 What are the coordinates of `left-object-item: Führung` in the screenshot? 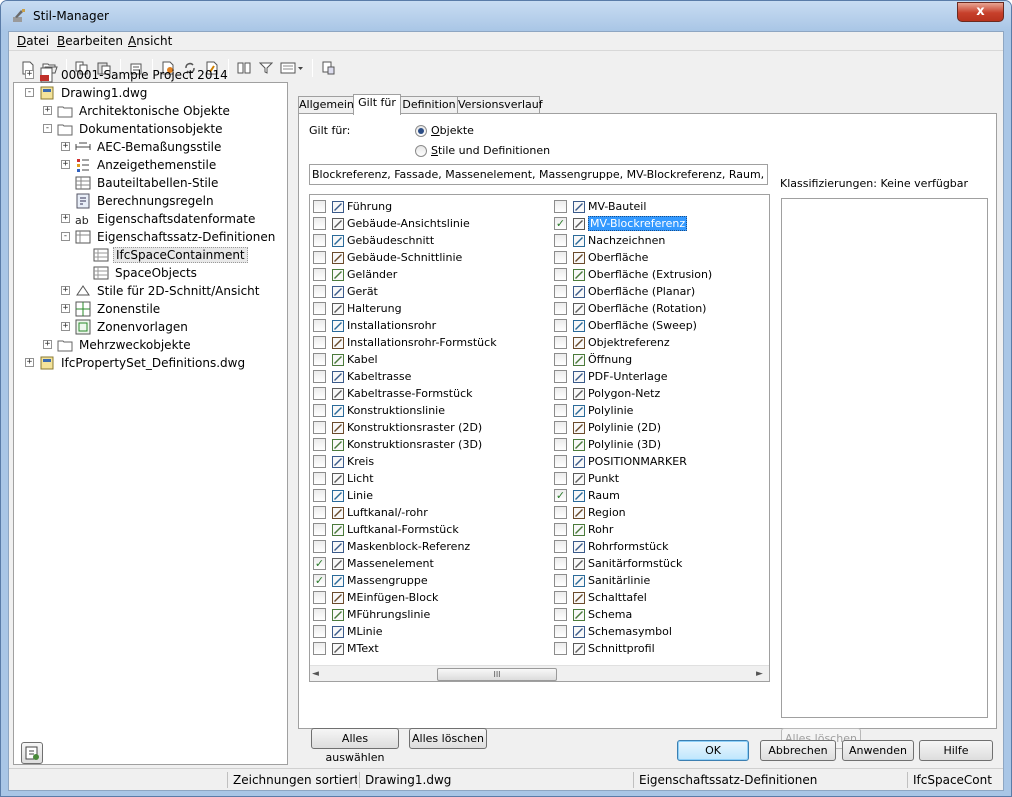 It's located at (352, 206).